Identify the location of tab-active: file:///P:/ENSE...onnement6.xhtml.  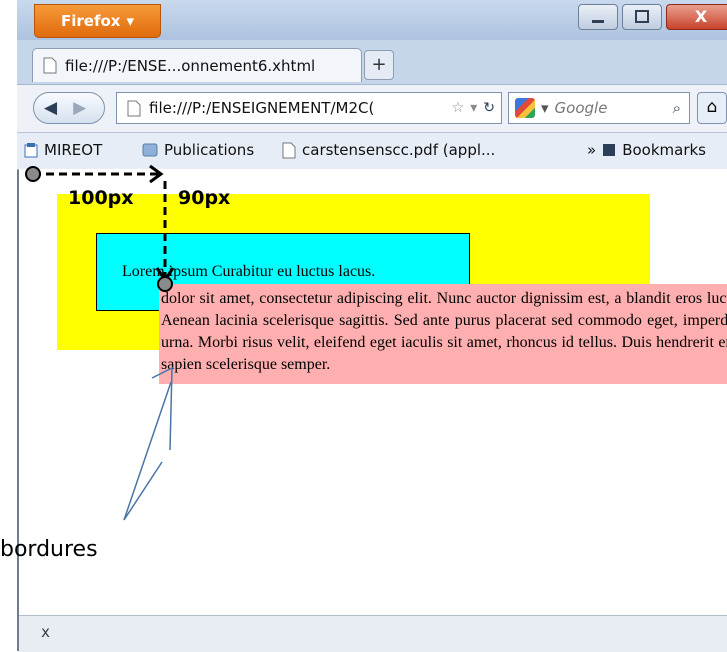
(197, 65).